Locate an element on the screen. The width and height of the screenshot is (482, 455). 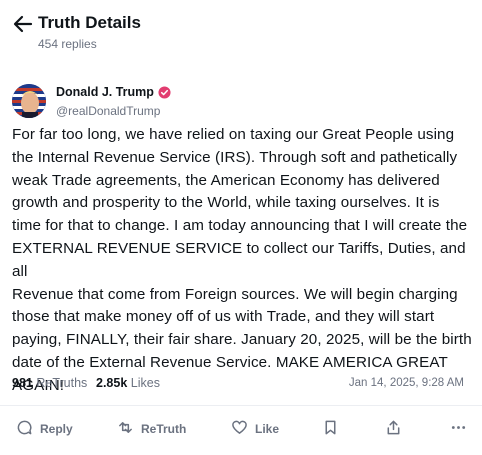
more-horizontal-icon is located at coordinates (458, 429).